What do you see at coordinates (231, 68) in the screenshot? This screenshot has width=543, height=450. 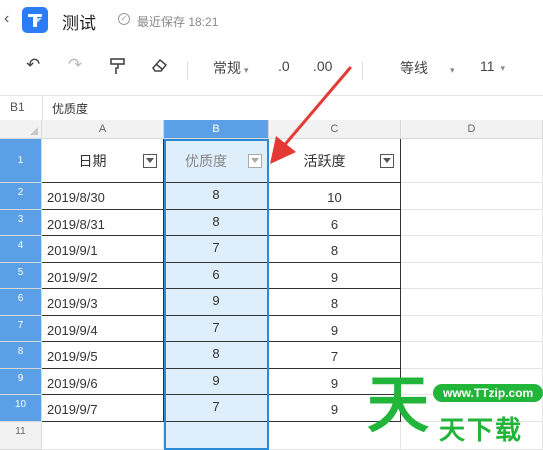 I see `number-format-select: 常规 ▾` at bounding box center [231, 68].